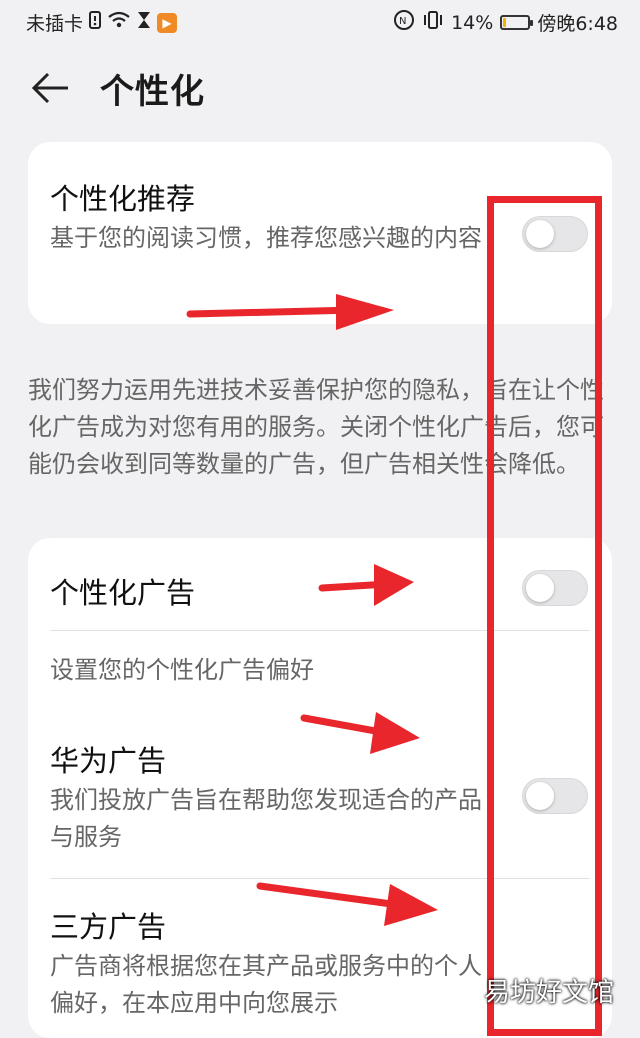 The image size is (640, 1038). Describe the element at coordinates (167, 22) in the screenshot. I see `video-app-icon: ▶` at that location.